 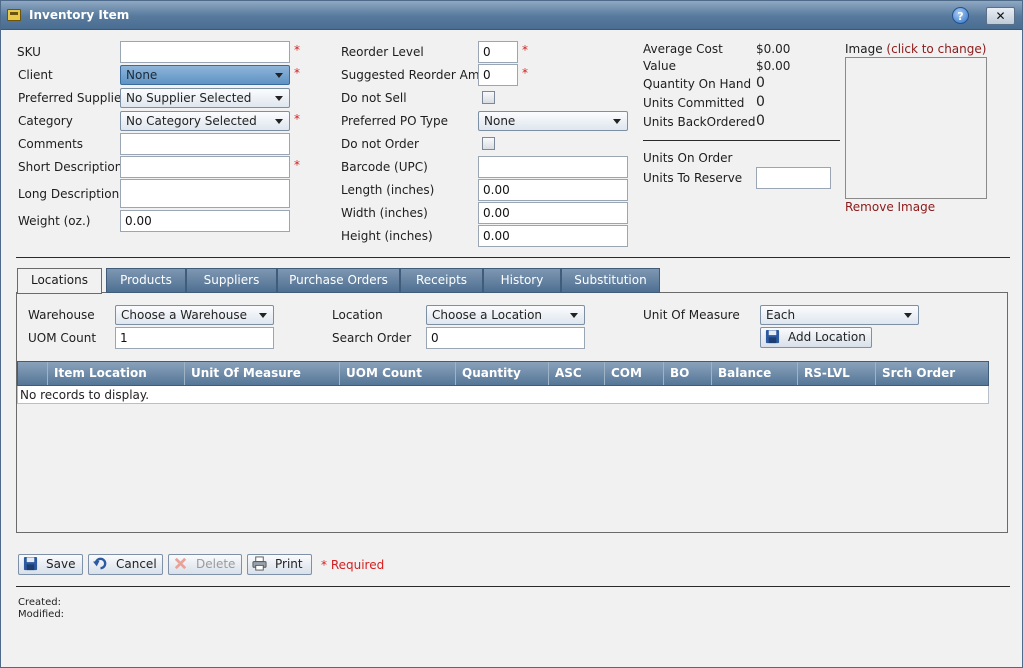 What do you see at coordinates (687, 373) in the screenshot?
I see `column-bo: BO` at bounding box center [687, 373].